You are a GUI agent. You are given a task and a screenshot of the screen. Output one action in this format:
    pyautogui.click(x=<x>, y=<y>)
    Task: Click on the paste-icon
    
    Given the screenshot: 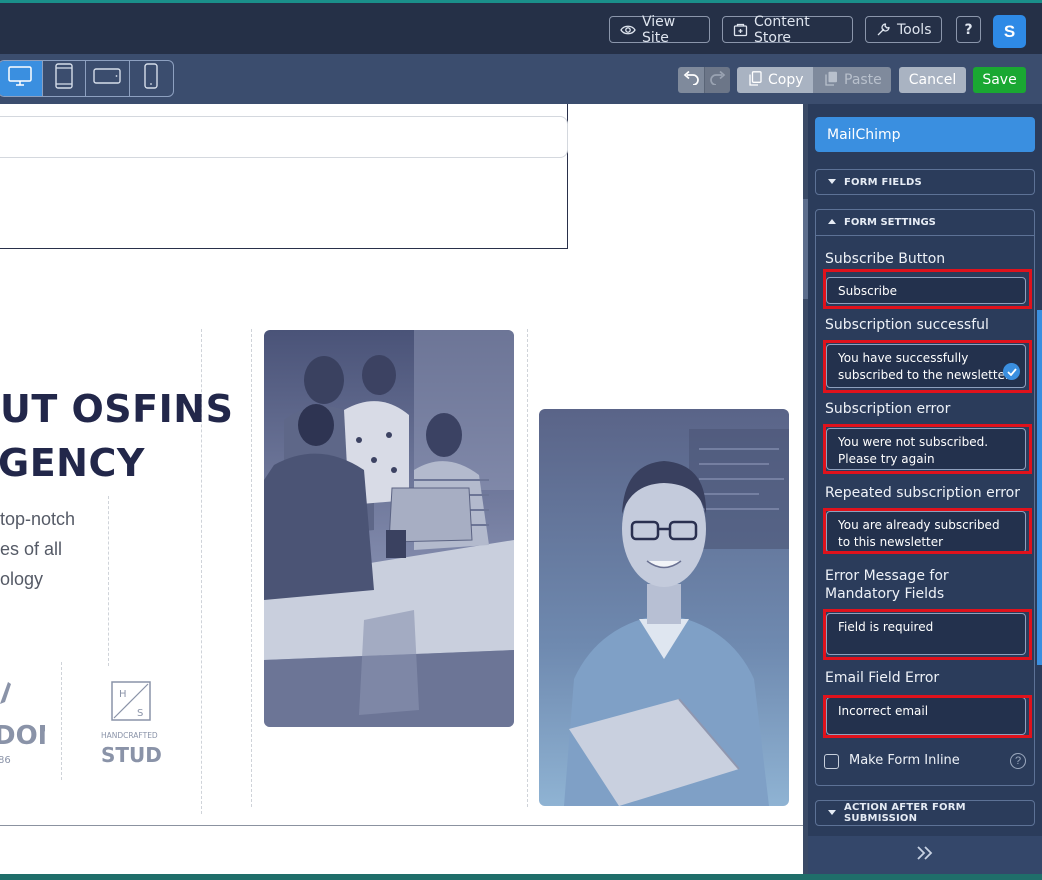 What is the action you would take?
    pyautogui.click(x=831, y=80)
    